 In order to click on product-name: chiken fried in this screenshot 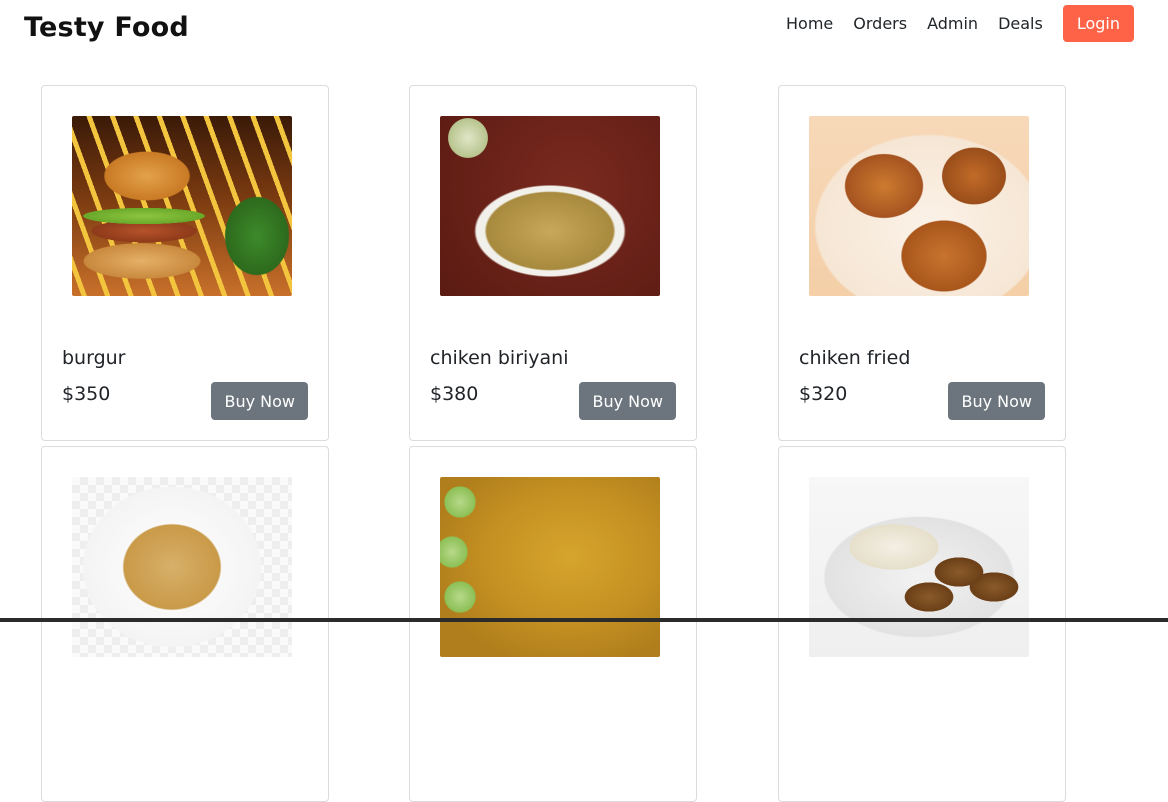, I will do `click(855, 358)`.